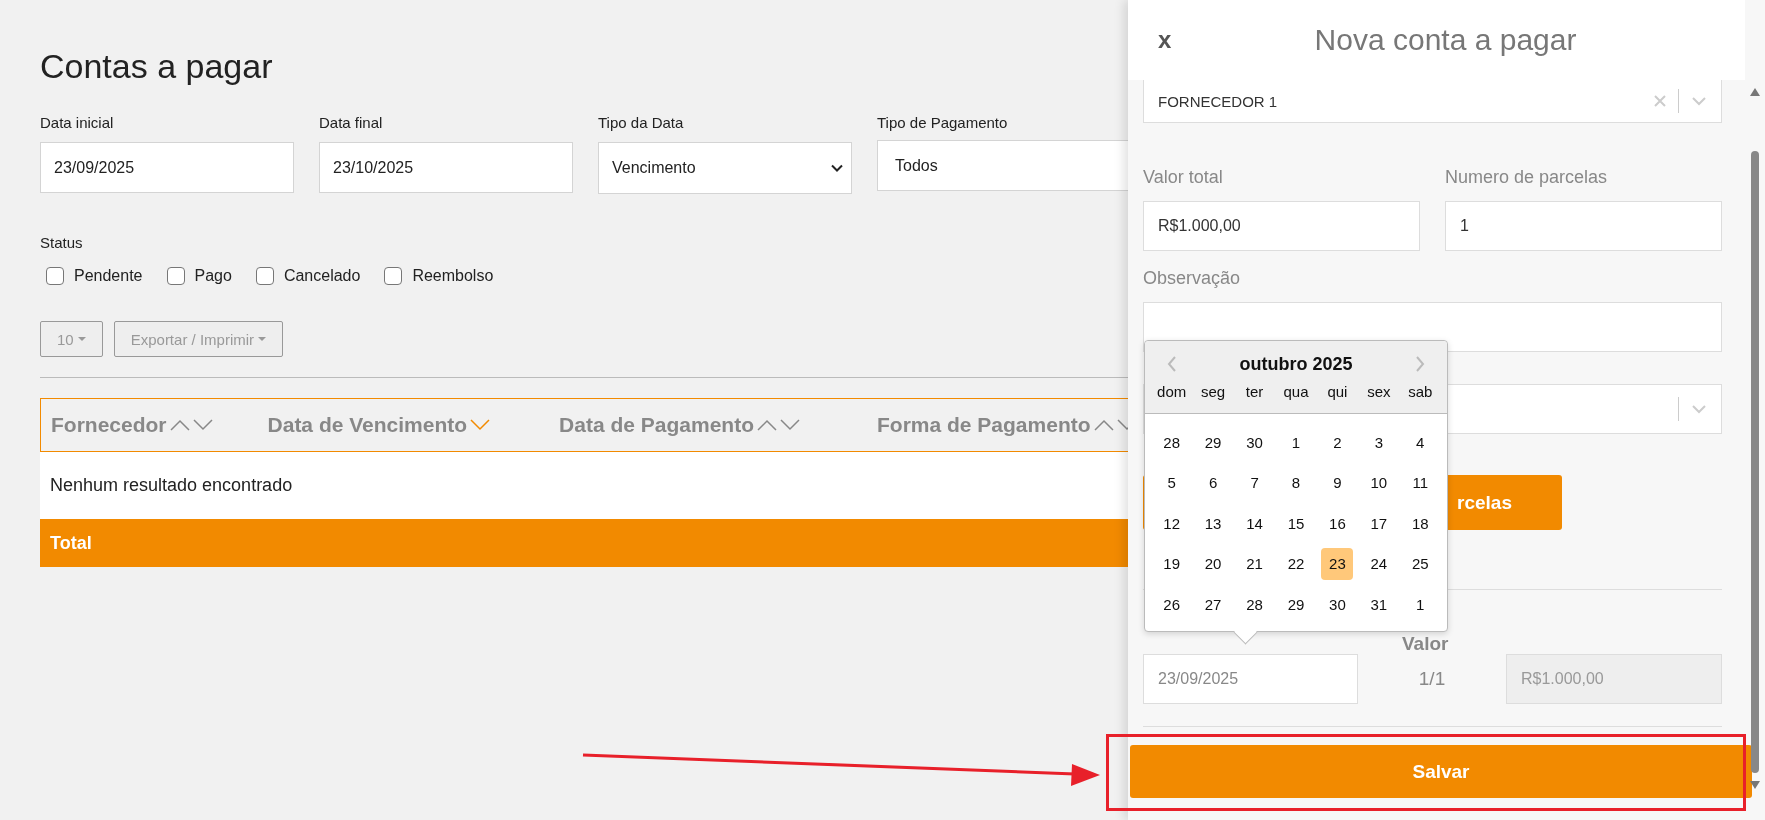 This screenshot has width=1765, height=820. What do you see at coordinates (77, 123) in the screenshot?
I see `field-label: Data inicial` at bounding box center [77, 123].